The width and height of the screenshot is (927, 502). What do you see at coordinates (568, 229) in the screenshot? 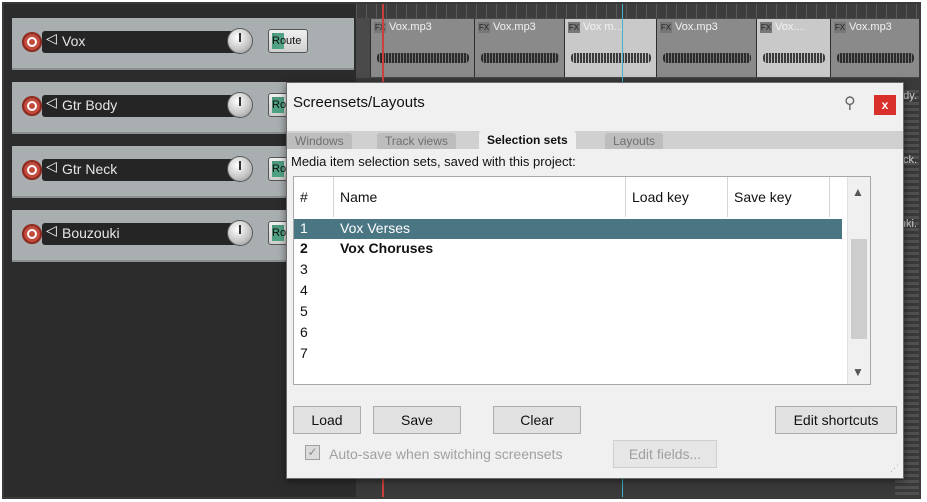
I see `list-row: 1 Vox Verses` at bounding box center [568, 229].